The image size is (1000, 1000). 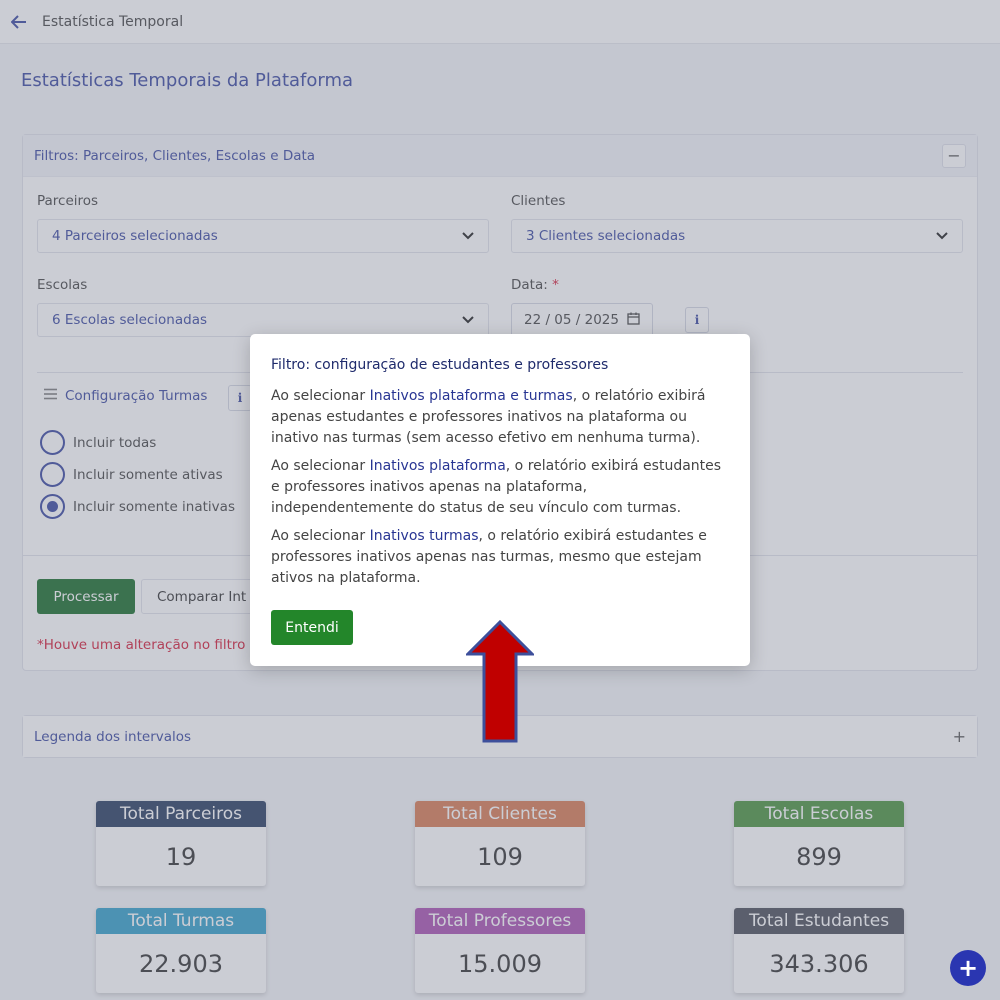 What do you see at coordinates (424, 536) in the screenshot?
I see `highlight-text: Inativos turmas` at bounding box center [424, 536].